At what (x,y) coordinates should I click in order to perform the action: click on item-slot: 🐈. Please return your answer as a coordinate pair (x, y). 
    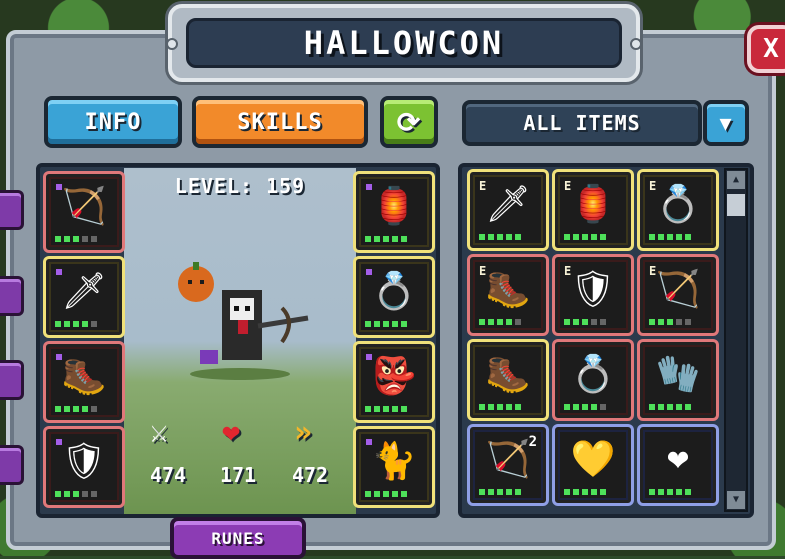
    Looking at the image, I should click on (394, 467).